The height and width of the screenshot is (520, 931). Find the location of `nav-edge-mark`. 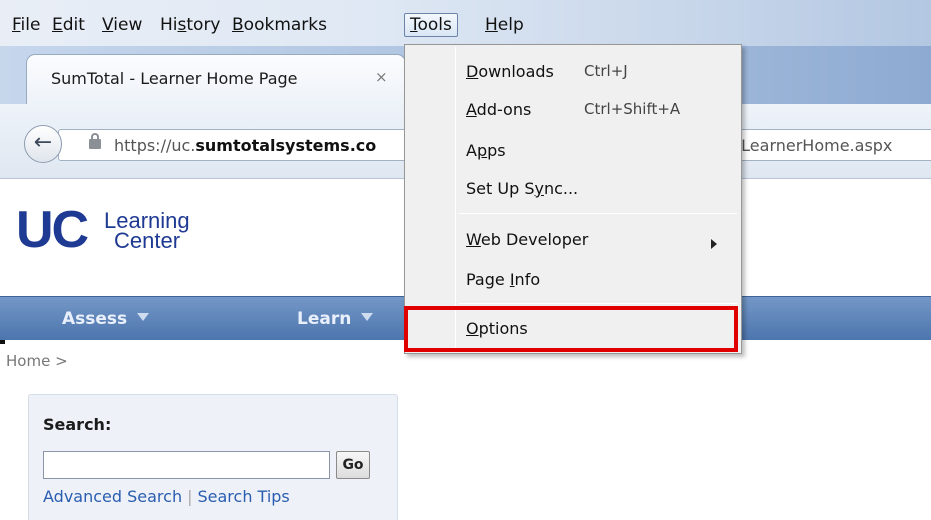

nav-edge-mark is located at coordinates (2, 342).